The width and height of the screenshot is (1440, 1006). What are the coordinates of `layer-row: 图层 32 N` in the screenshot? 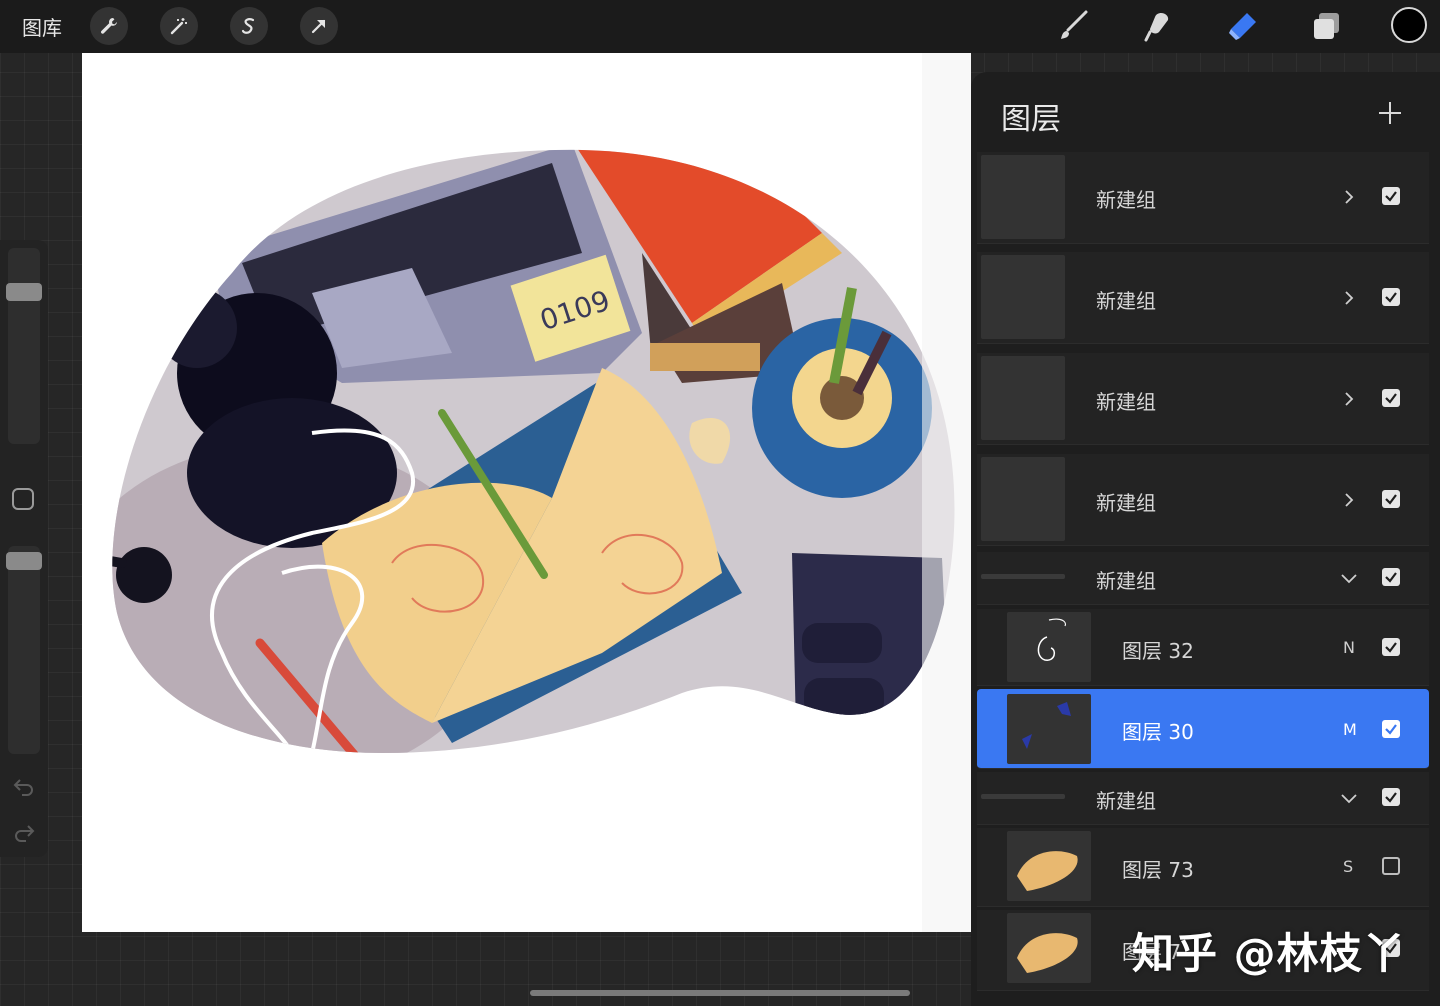 It's located at (1203, 647).